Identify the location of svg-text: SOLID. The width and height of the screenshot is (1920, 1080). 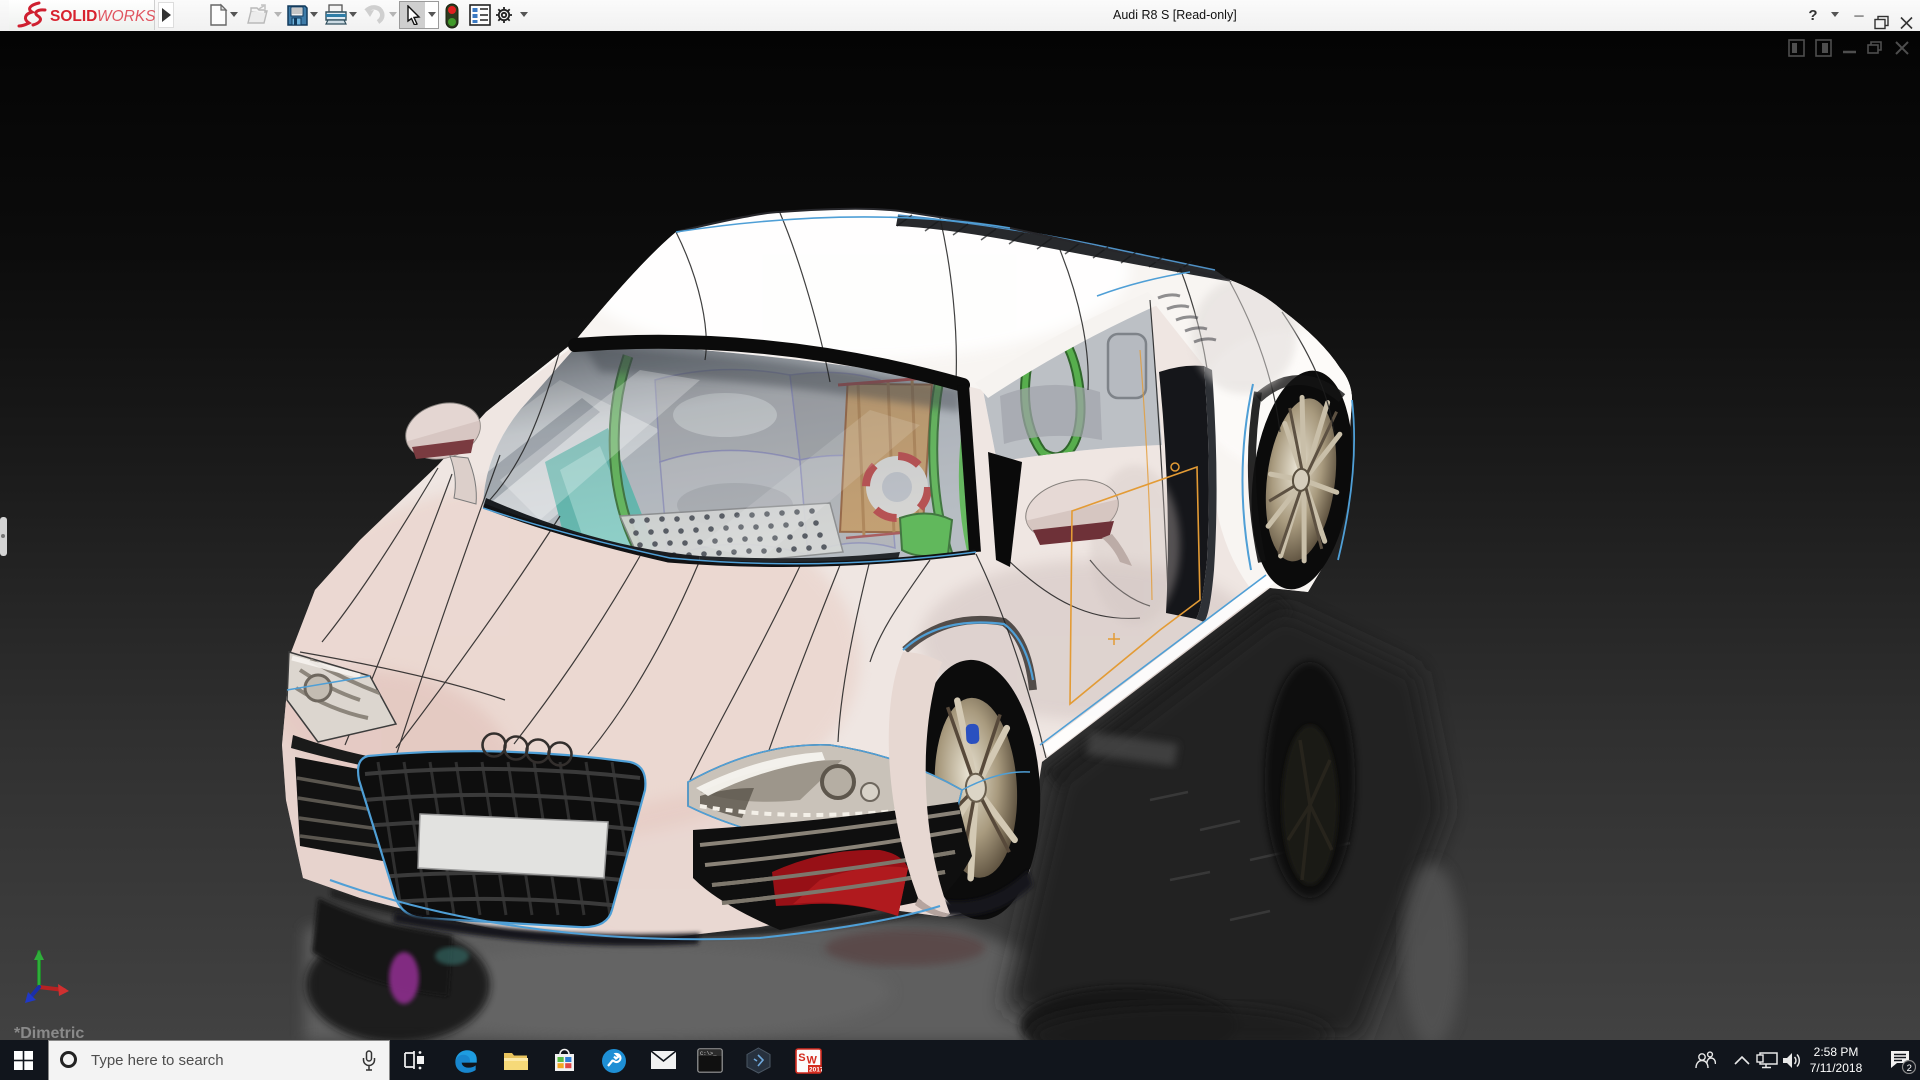
(73, 16).